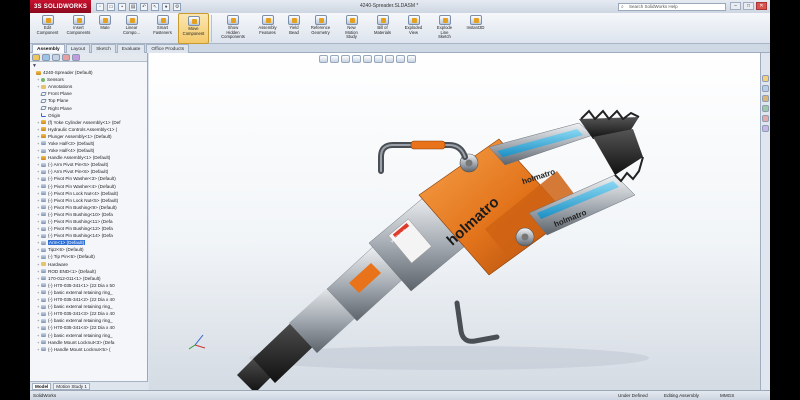 The image size is (800, 400). What do you see at coordinates (103, 48) in the screenshot?
I see `tab-sketch: Sketch` at bounding box center [103, 48].